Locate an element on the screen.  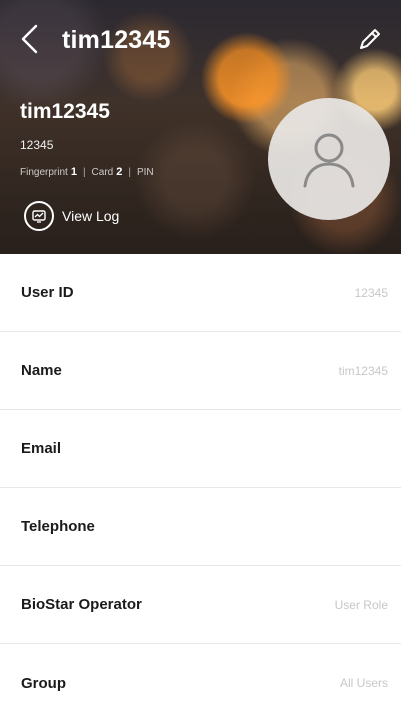
field-label: Email is located at coordinates (41, 448).